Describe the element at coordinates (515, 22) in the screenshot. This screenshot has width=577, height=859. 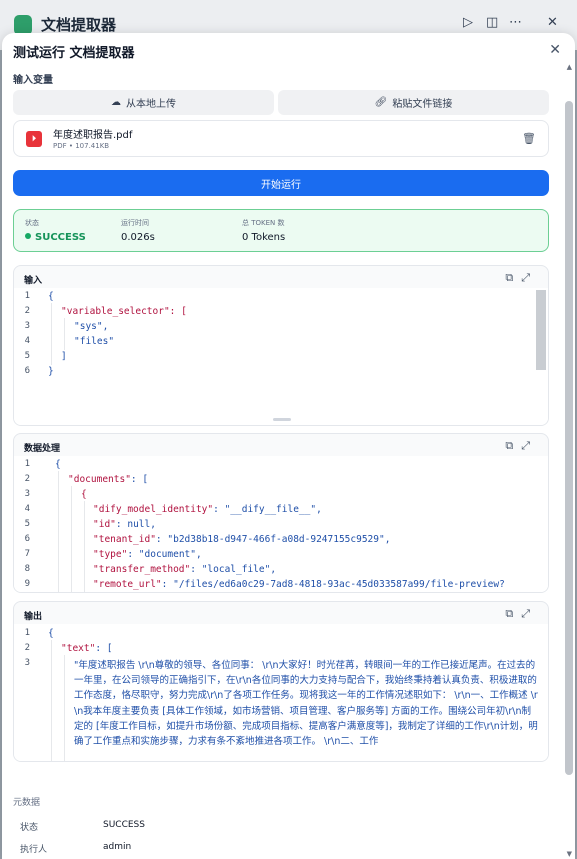
I see `more-icon: ⋯` at that location.